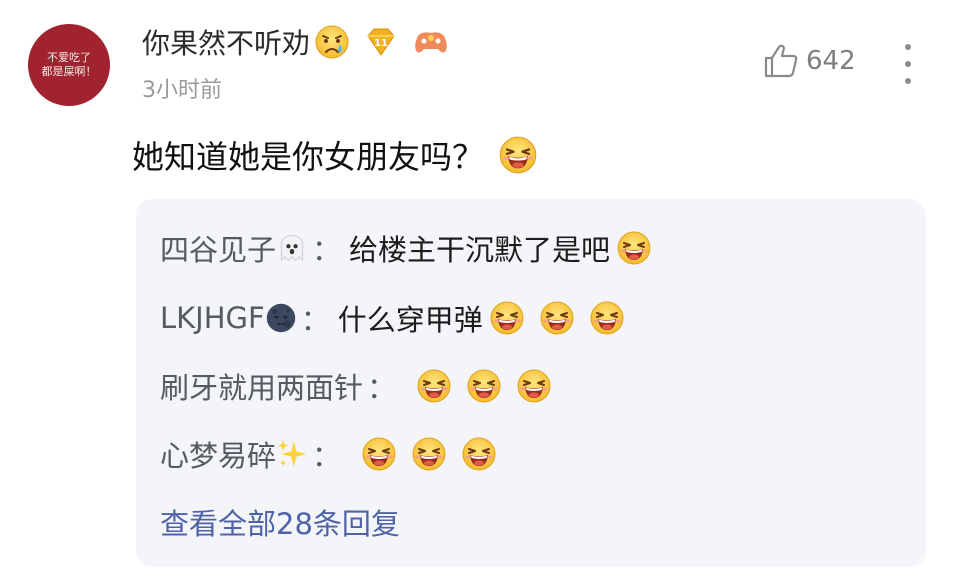 This screenshot has width=960, height=588. I want to click on reply-author: LKJHGF, so click(212, 318).